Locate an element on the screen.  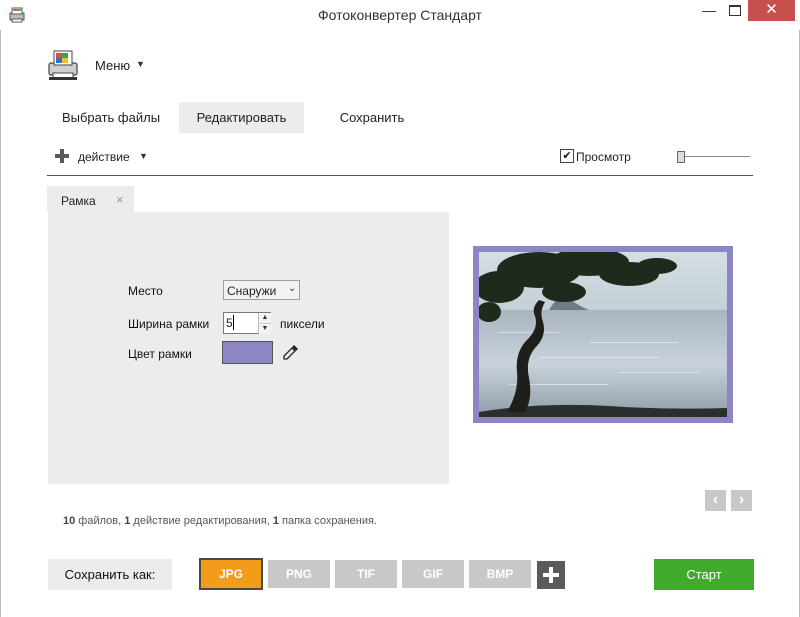
border-width-unit: пиксели is located at coordinates (302, 324).